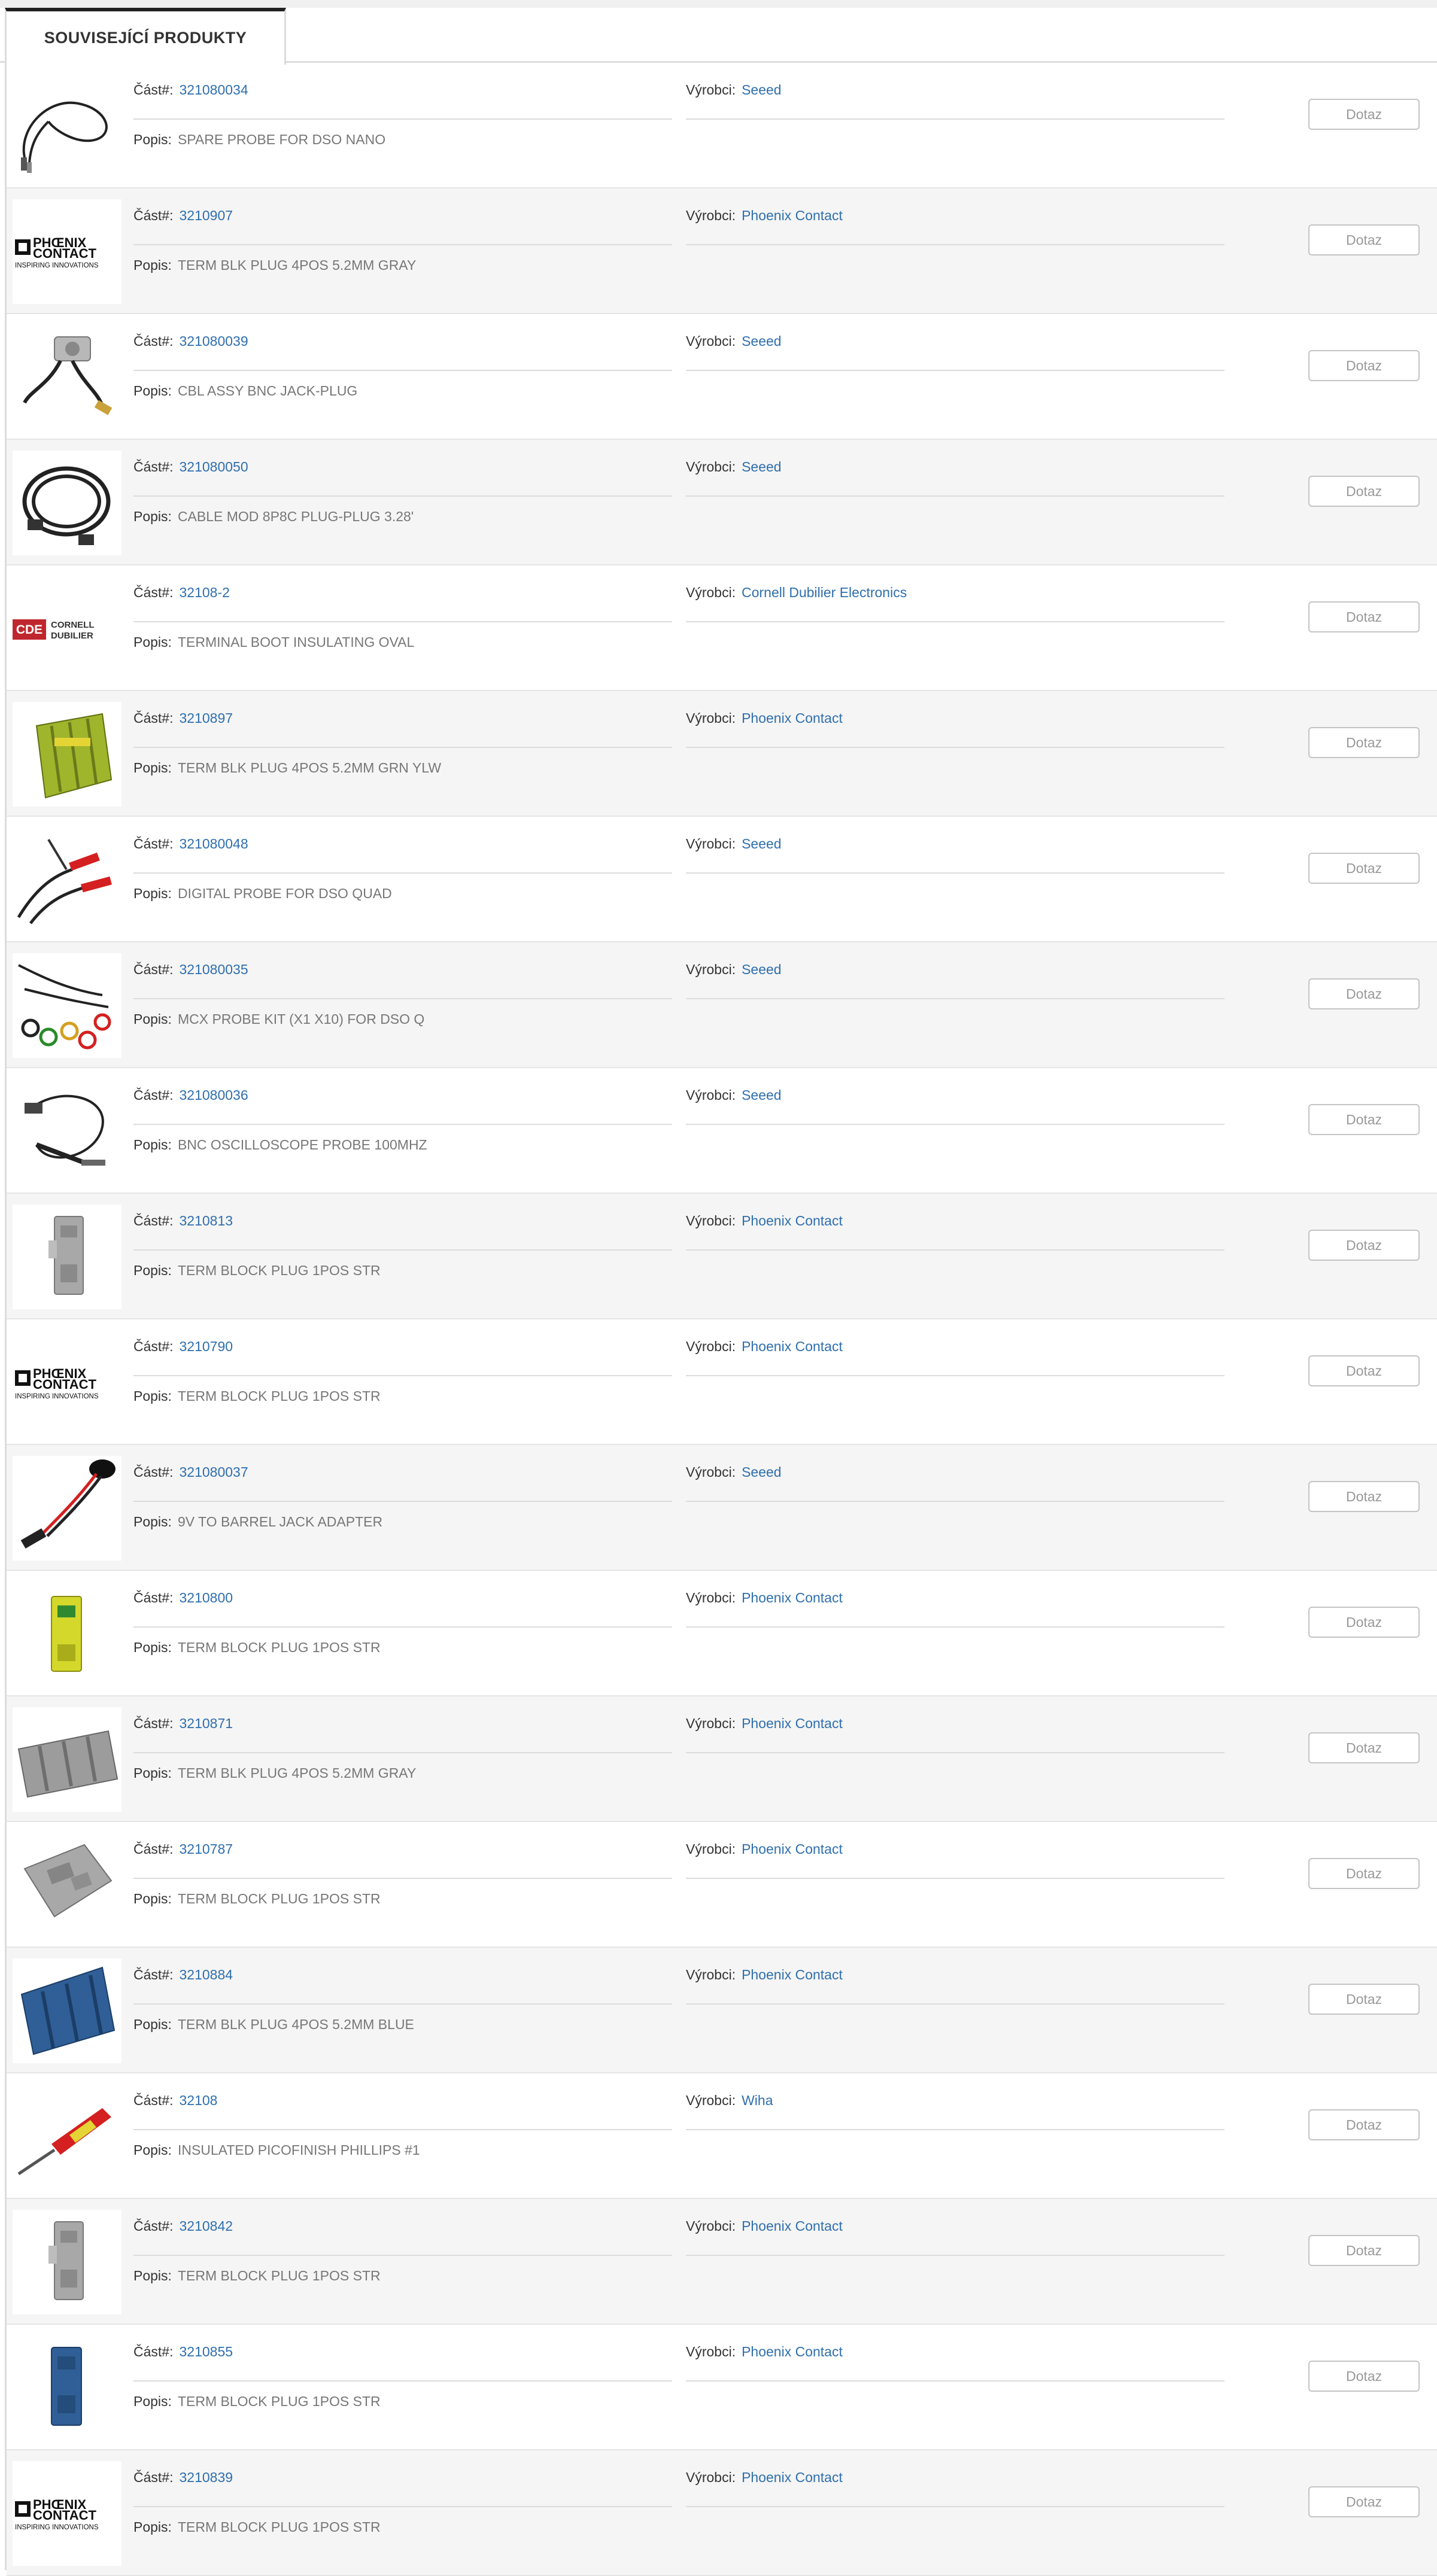  Describe the element at coordinates (67, 378) in the screenshot. I see `bnc-cable-icon` at that location.